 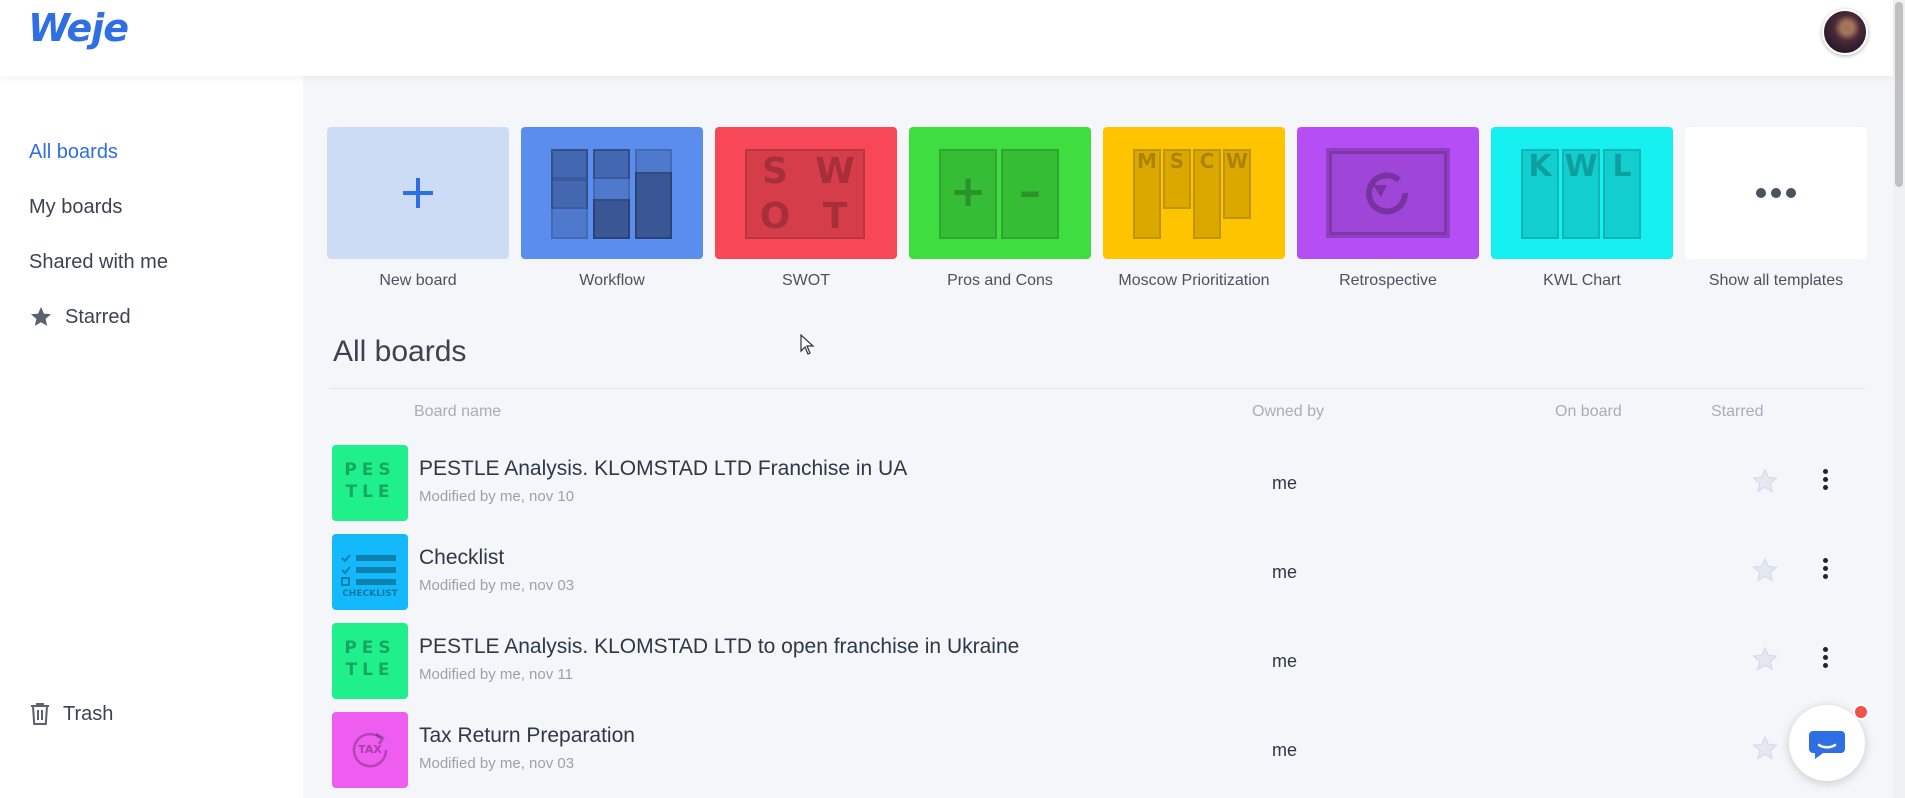 I want to click on scrollbar, so click(x=1899, y=399).